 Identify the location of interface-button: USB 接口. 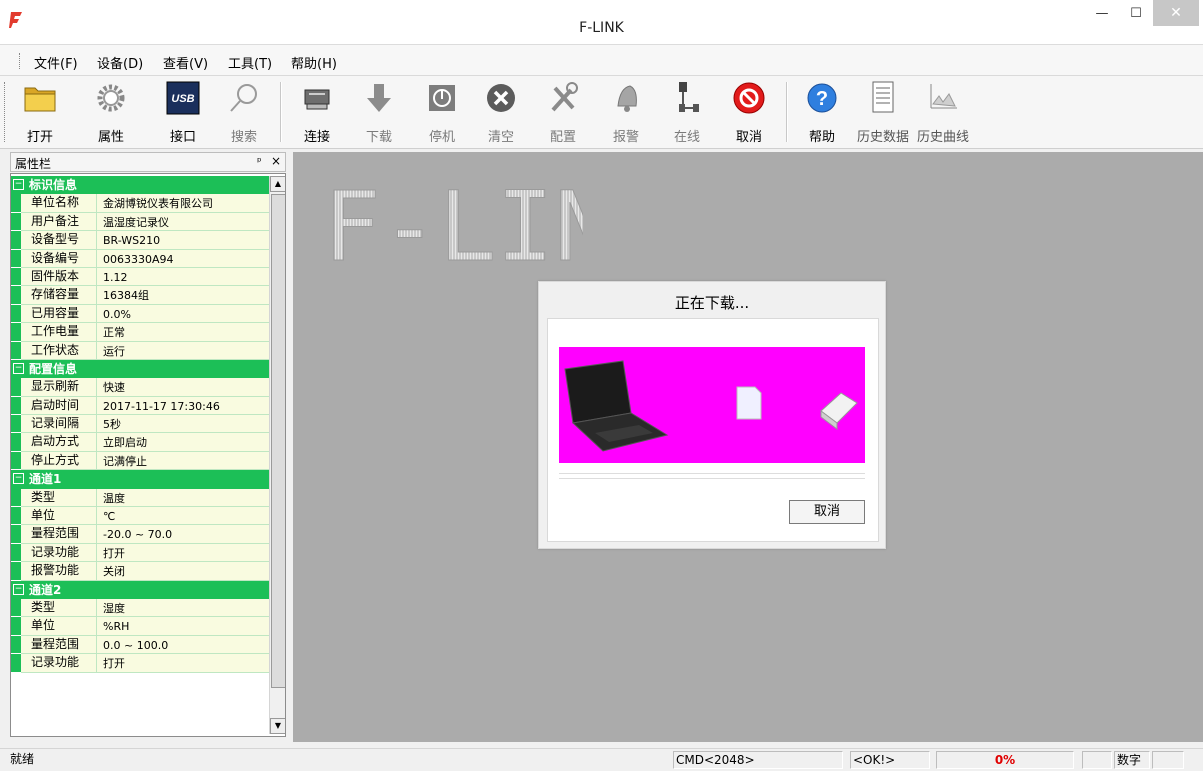
(183, 112).